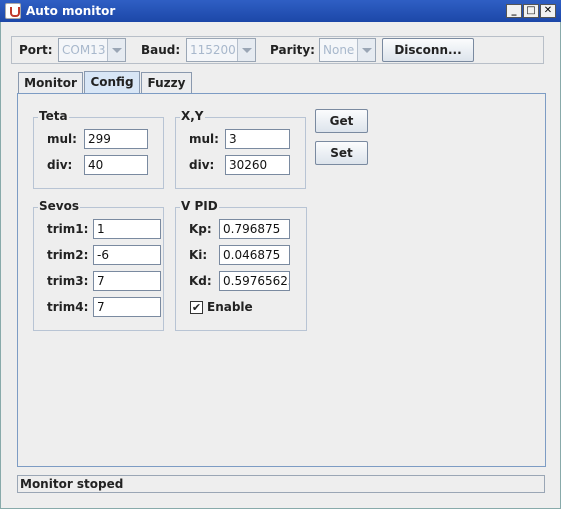 This screenshot has height=509, width=561. I want to click on tab-fuzzy: Fuzzy, so click(166, 83).